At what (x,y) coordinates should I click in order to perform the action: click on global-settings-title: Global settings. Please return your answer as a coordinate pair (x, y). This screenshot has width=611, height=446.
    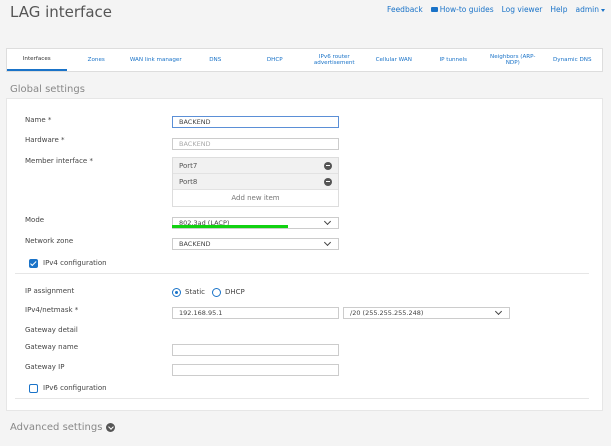
    Looking at the image, I should click on (47, 89).